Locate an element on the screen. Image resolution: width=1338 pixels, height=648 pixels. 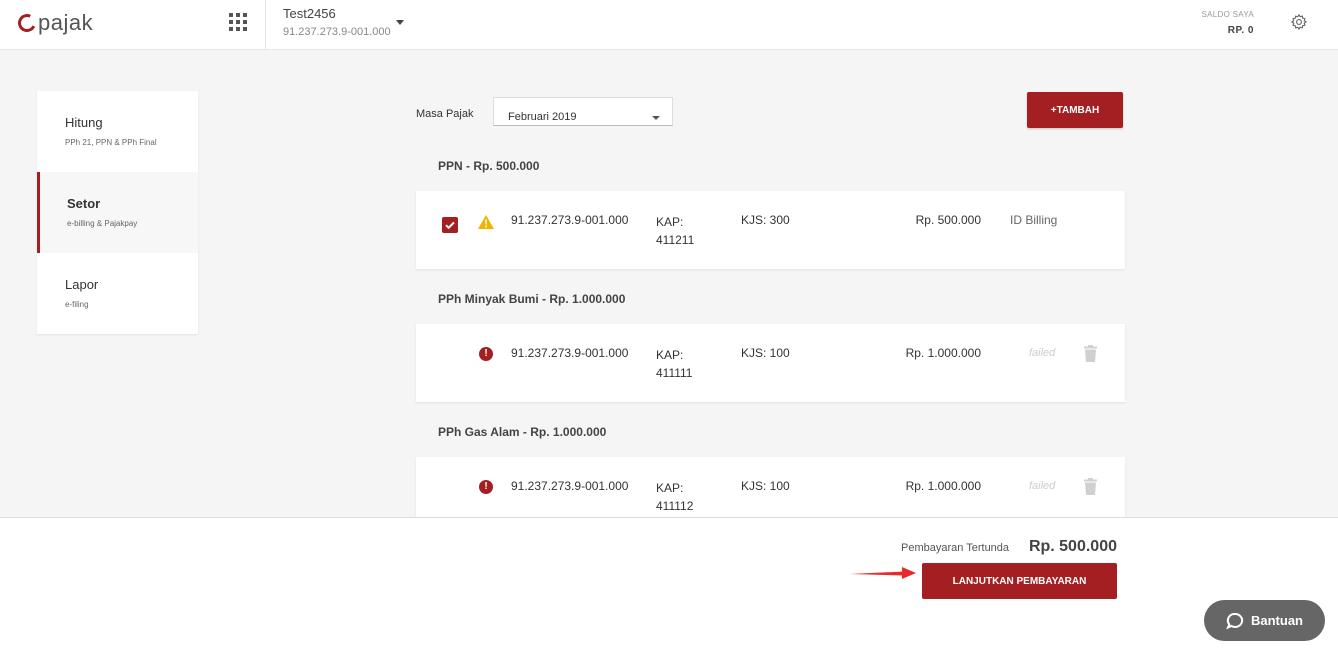
row-id-billing-link: ID Billing is located at coordinates (1033, 220).